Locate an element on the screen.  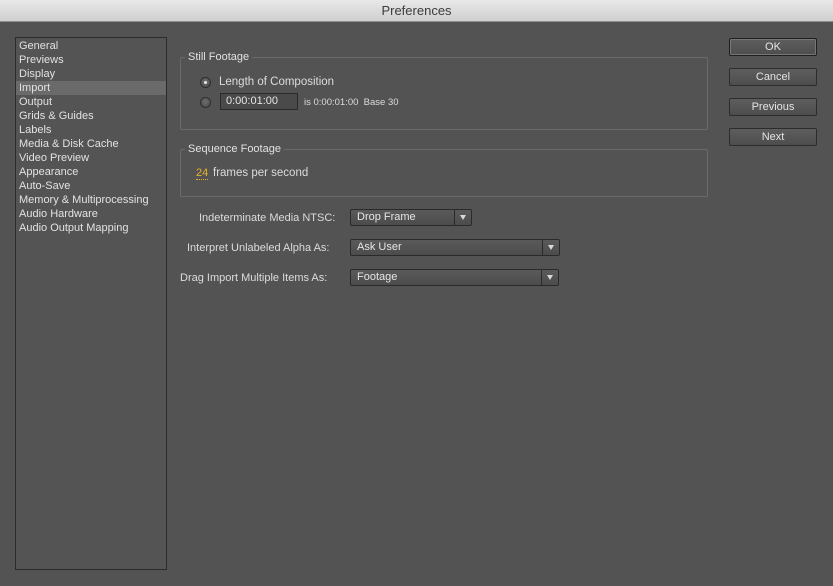
ntsc-label: Indeterminate Media NTSC: is located at coordinates (267, 218).